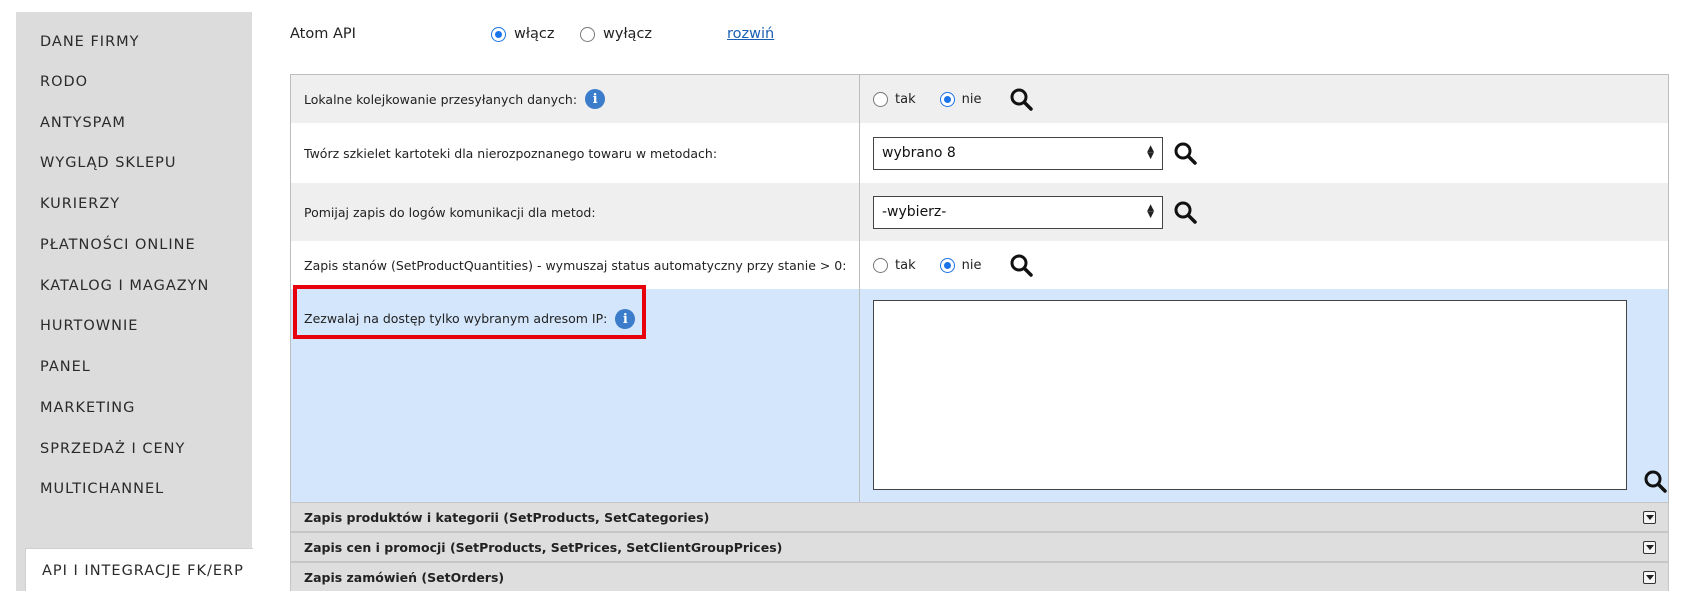 Image resolution: width=1686 pixels, height=591 pixels. Describe the element at coordinates (914, 212) in the screenshot. I see `select-value: -wybierz-` at that location.